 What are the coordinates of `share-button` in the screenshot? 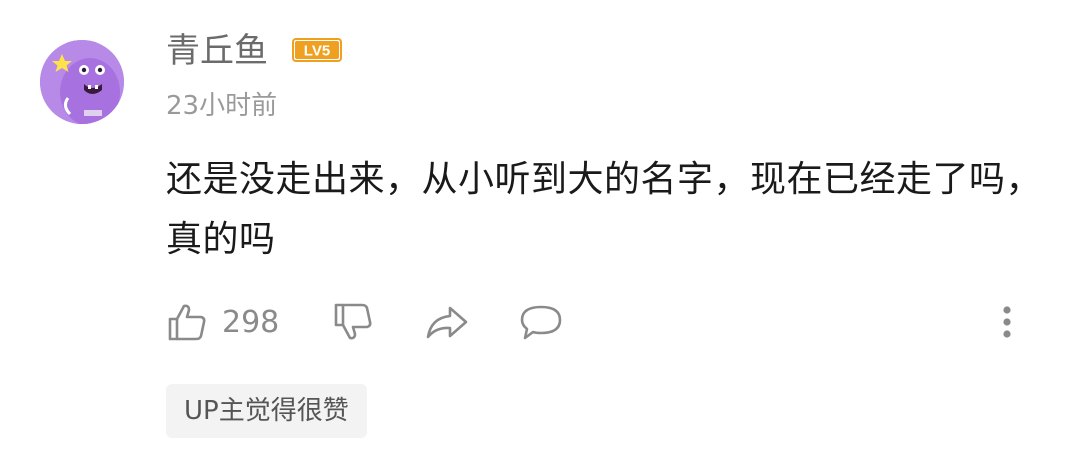 It's located at (447, 322).